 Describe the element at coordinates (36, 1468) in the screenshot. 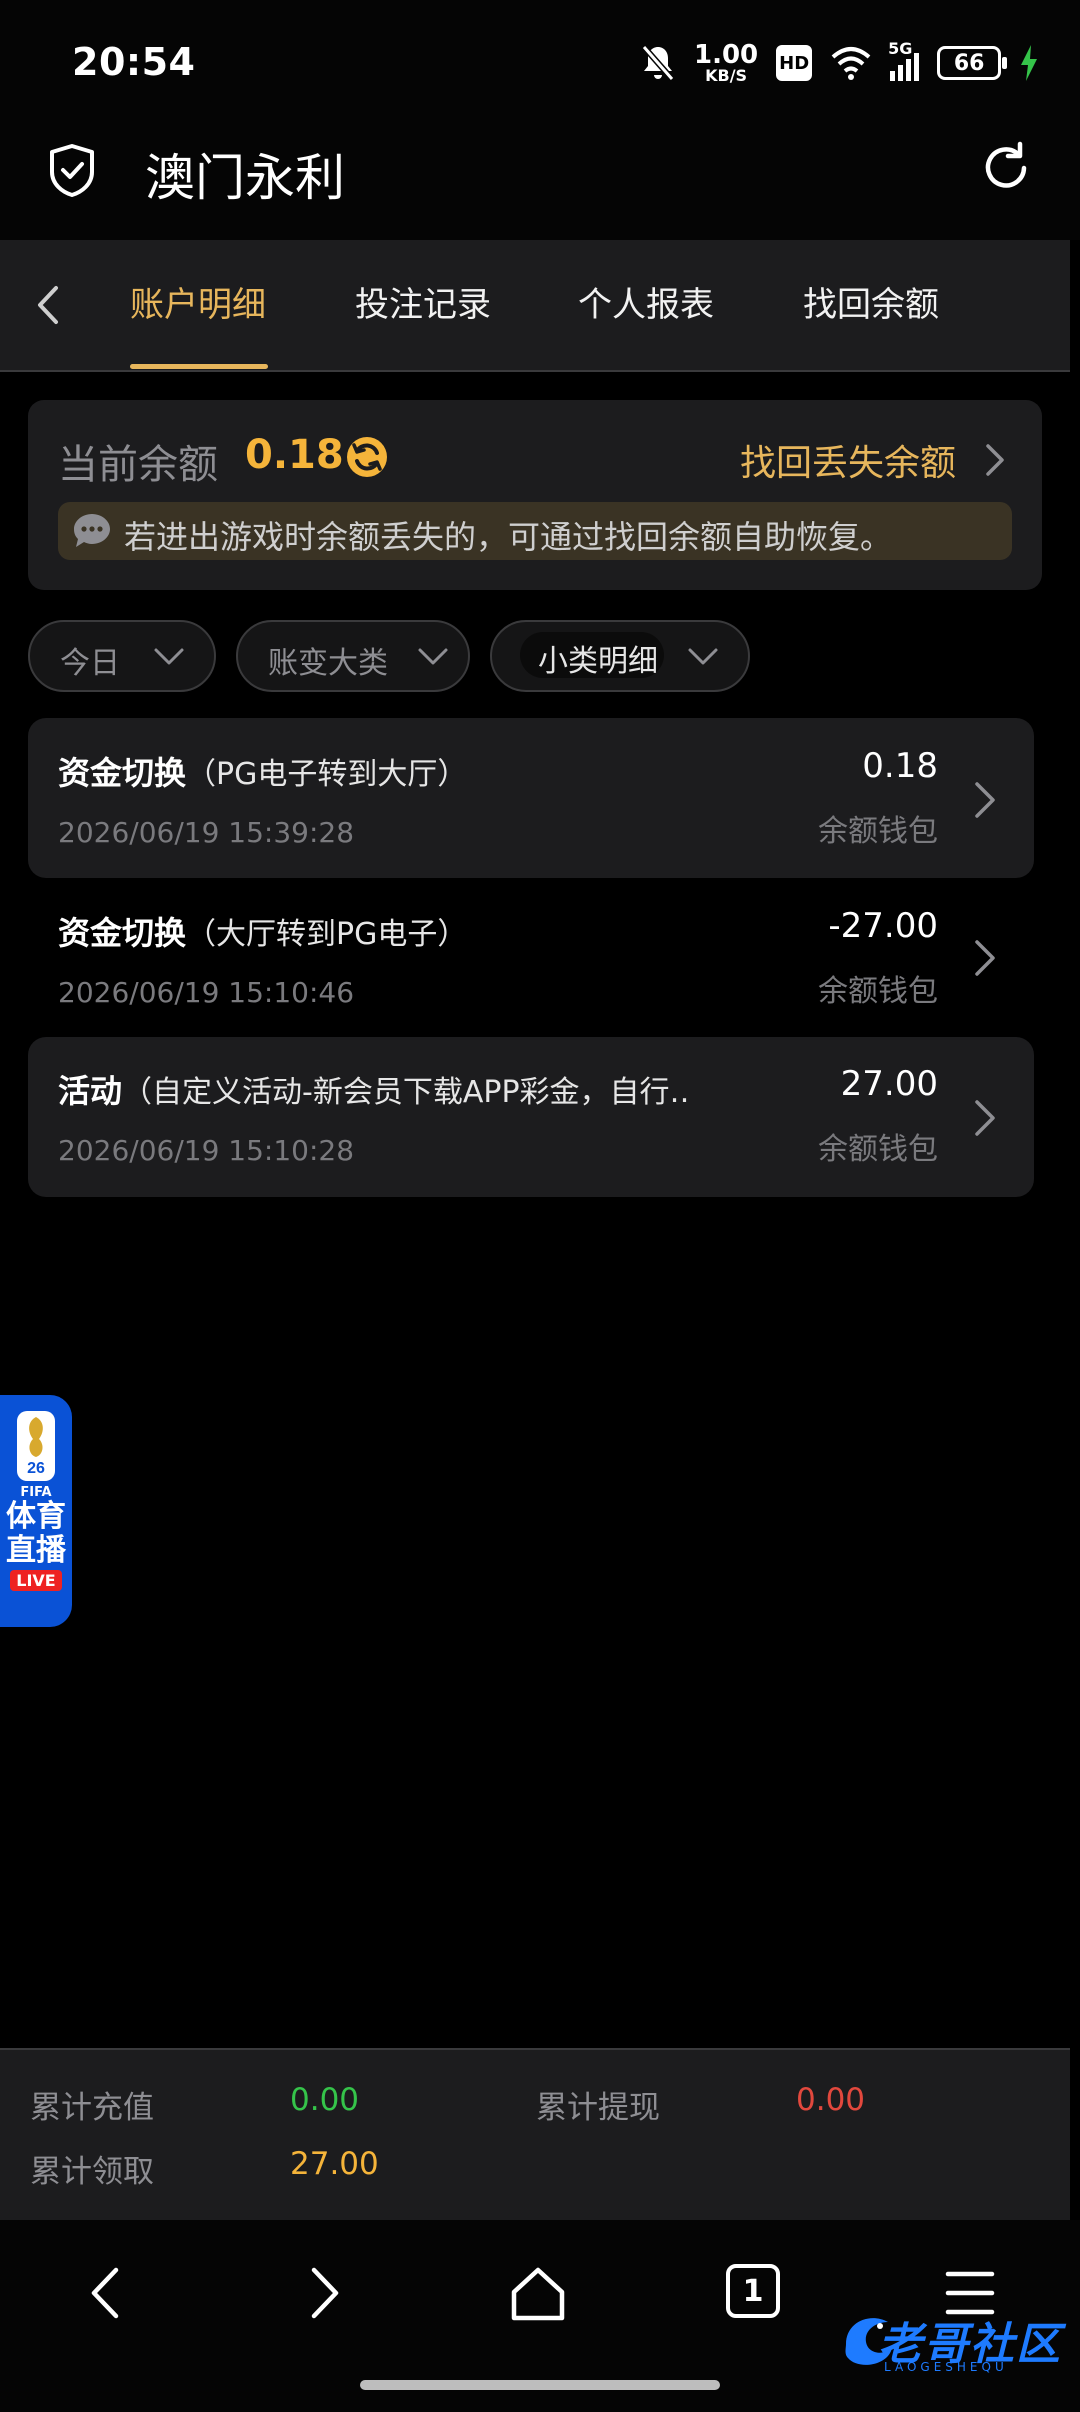

I see `widget-year: 26` at that location.